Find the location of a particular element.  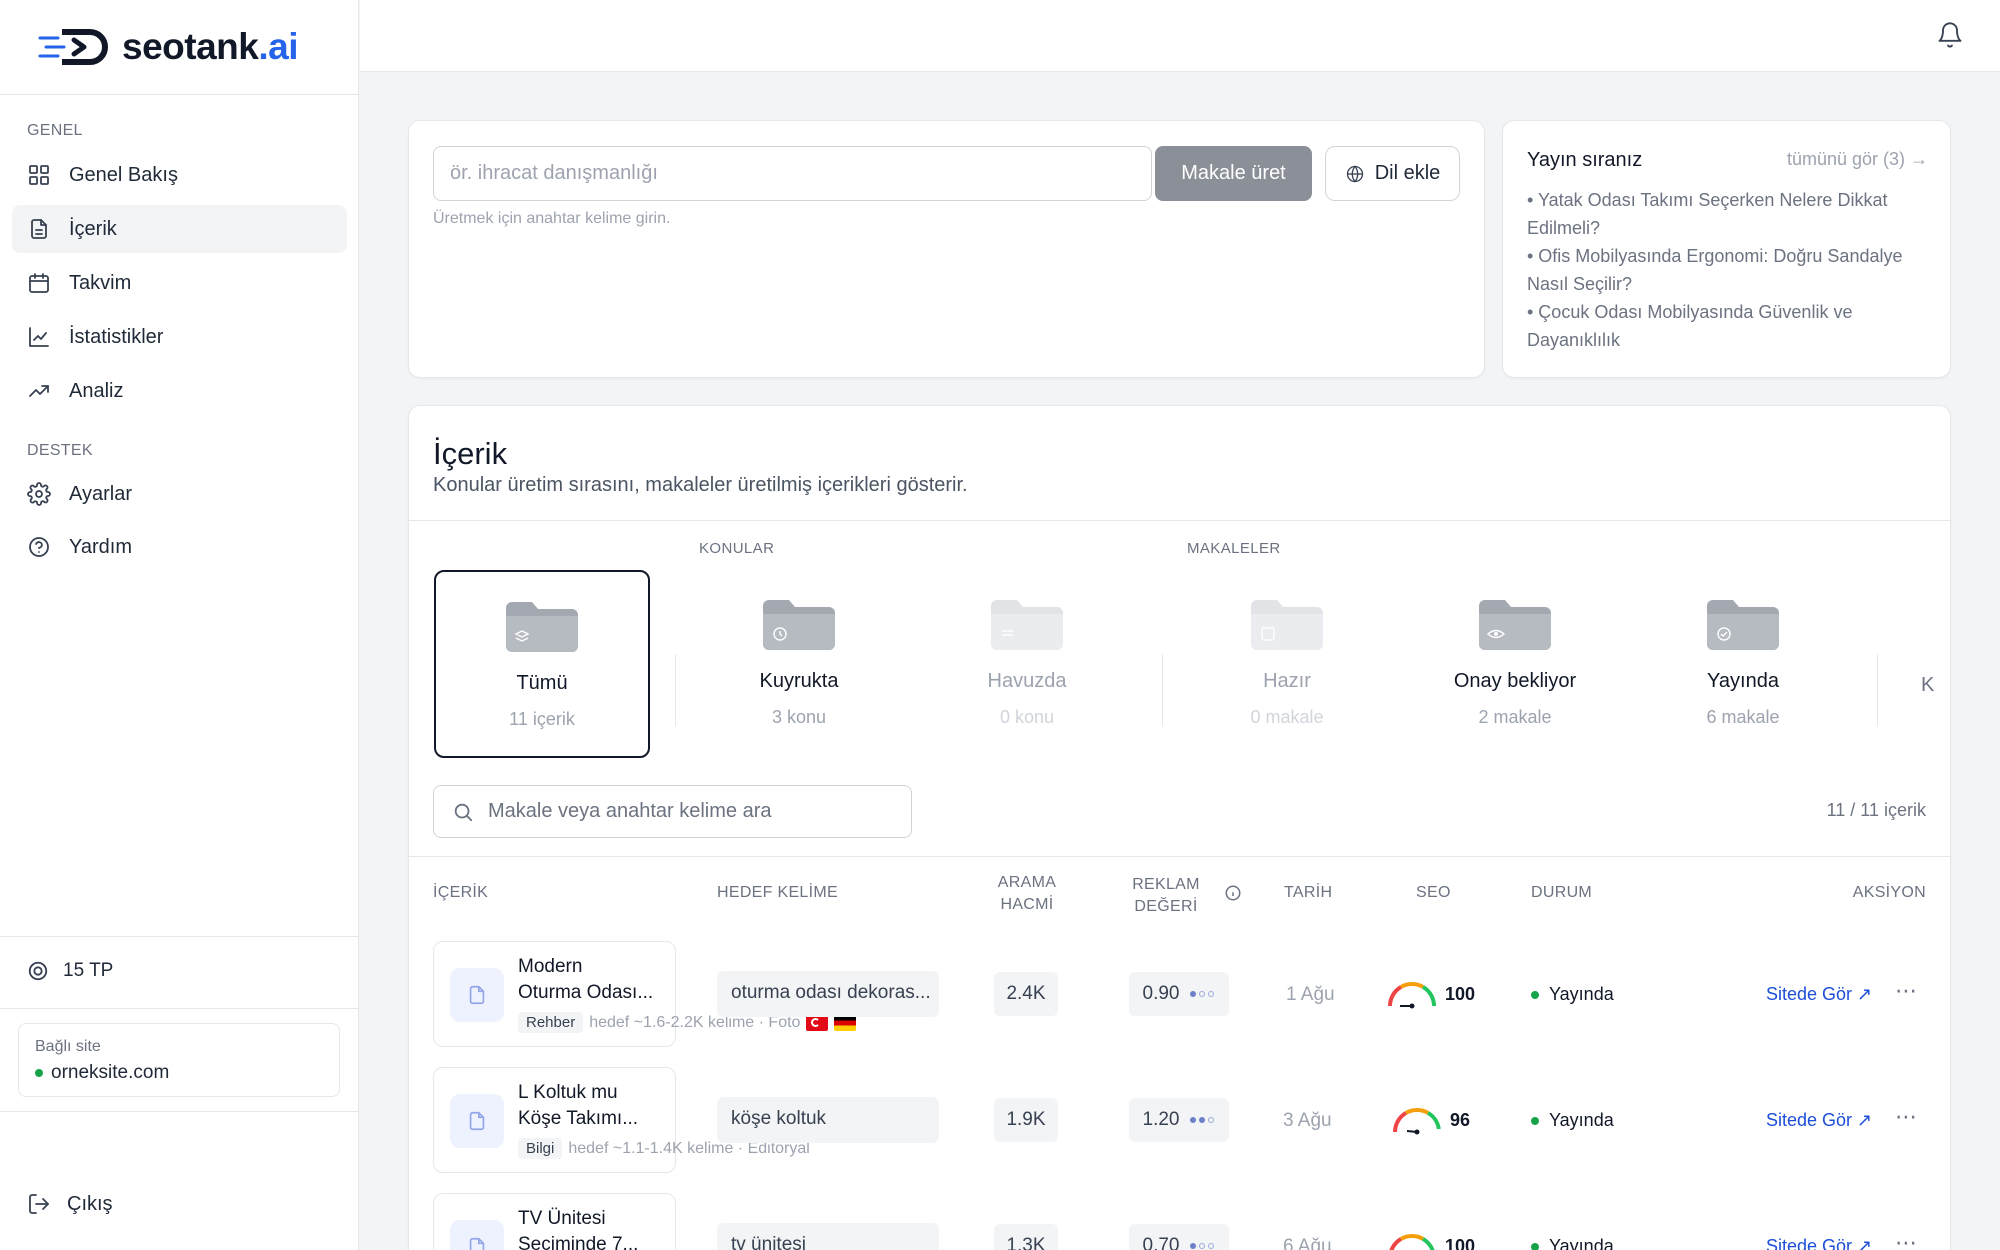

trending-icon is located at coordinates (39, 391).